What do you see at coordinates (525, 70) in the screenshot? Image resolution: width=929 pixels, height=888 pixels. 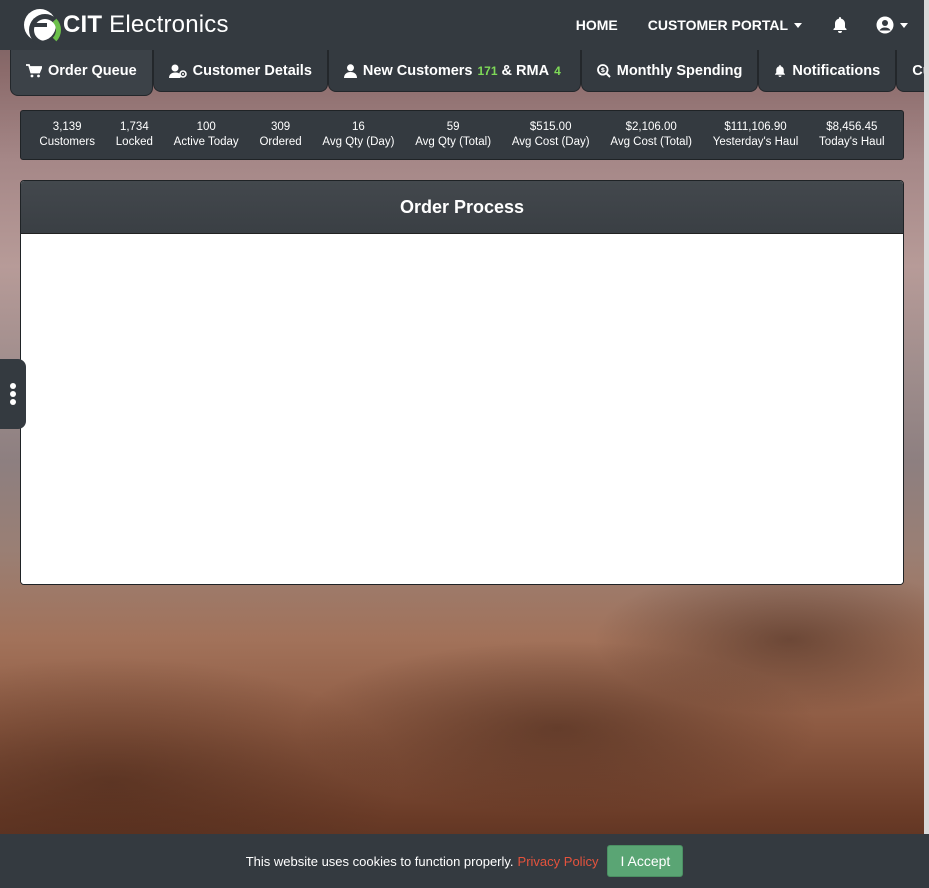 I see `tab-label-rma: & RMA` at bounding box center [525, 70].